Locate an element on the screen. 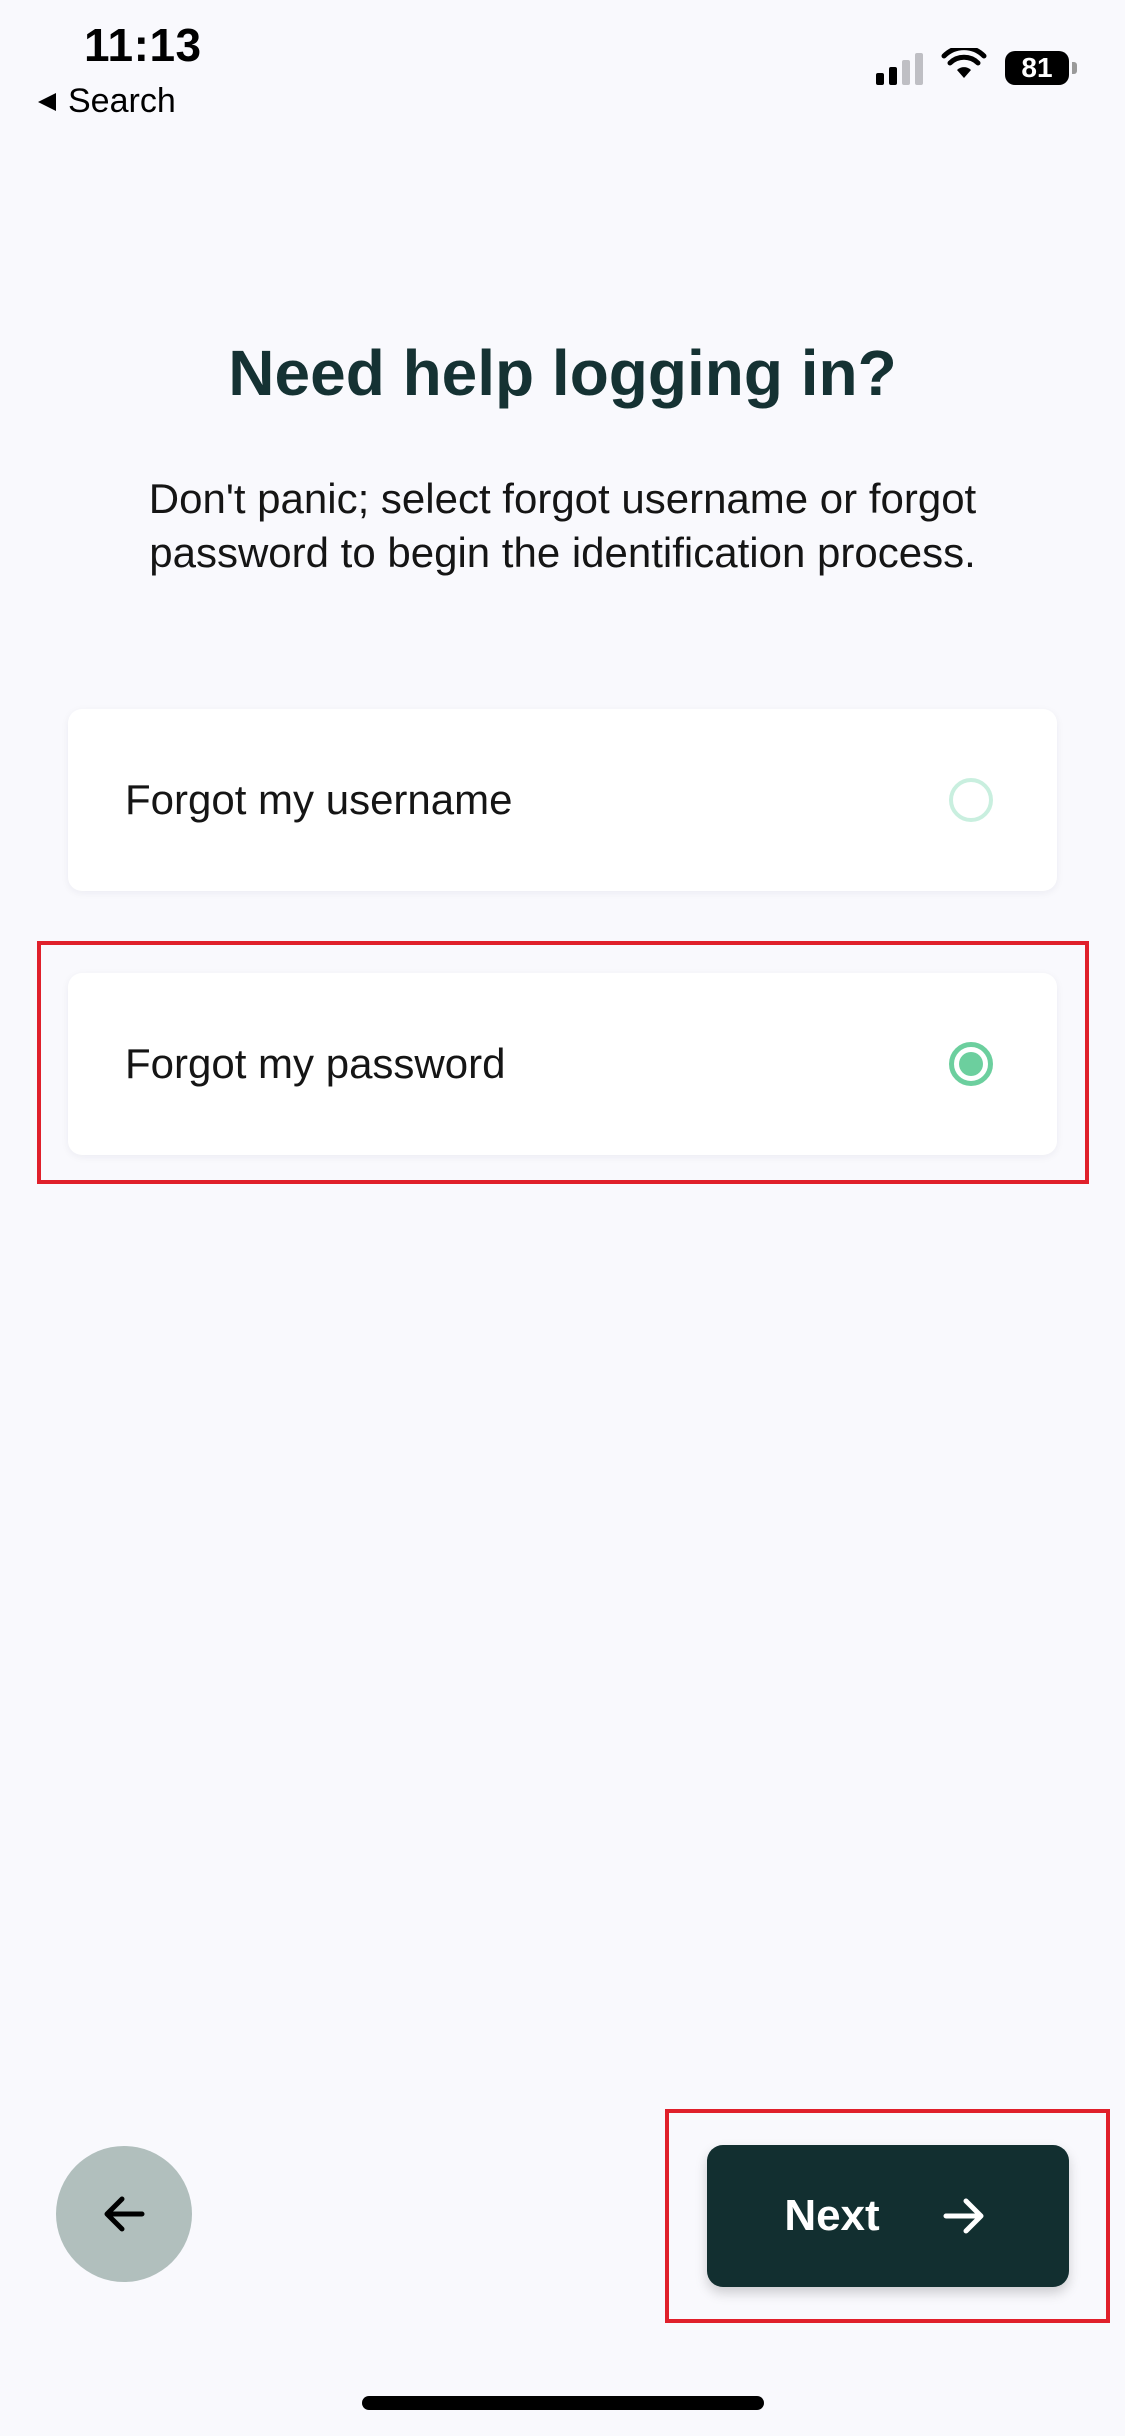 This screenshot has height=2436, width=1125. next-button: Next is located at coordinates (888, 2216).